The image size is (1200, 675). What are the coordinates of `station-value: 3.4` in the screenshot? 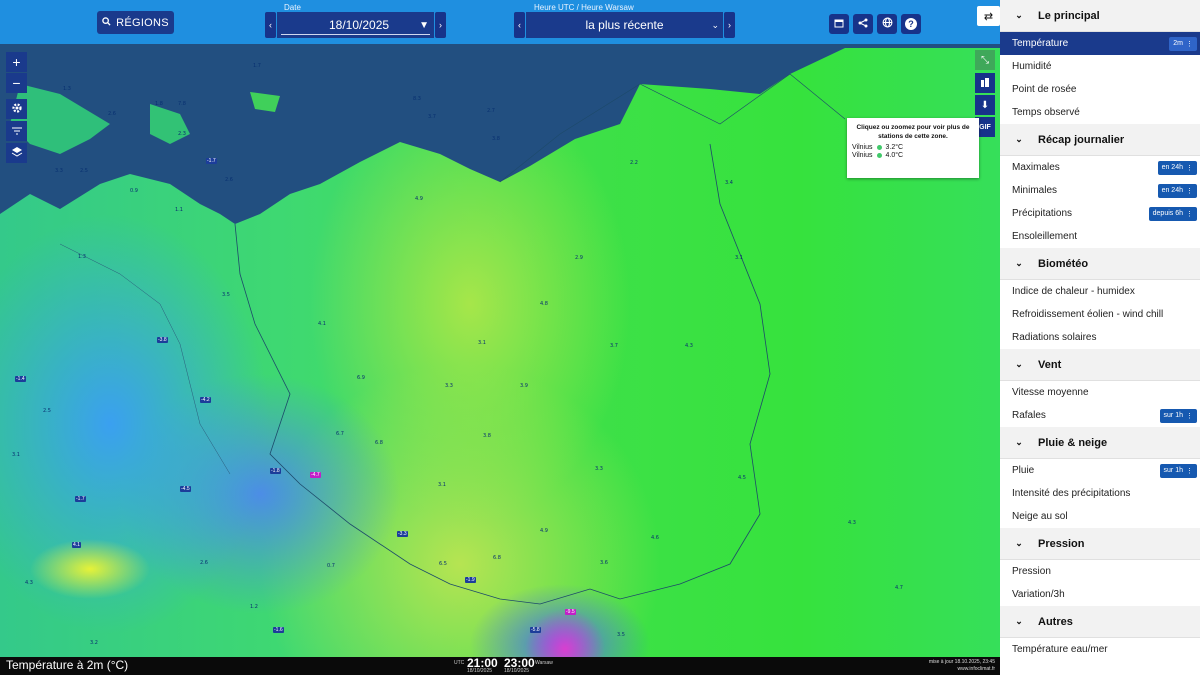 It's located at (729, 183).